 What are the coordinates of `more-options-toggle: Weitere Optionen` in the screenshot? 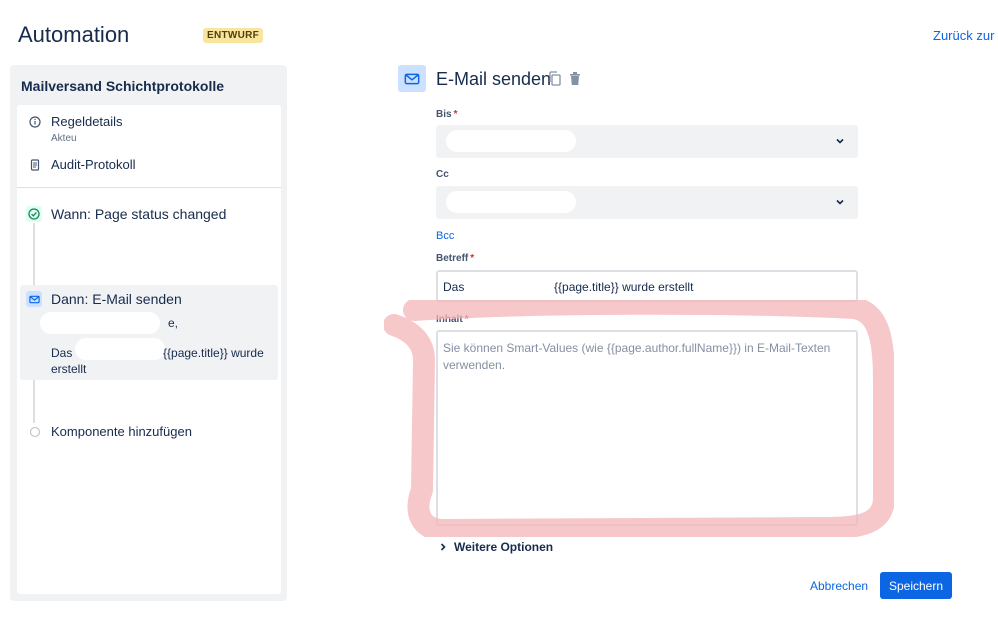 It's located at (495, 547).